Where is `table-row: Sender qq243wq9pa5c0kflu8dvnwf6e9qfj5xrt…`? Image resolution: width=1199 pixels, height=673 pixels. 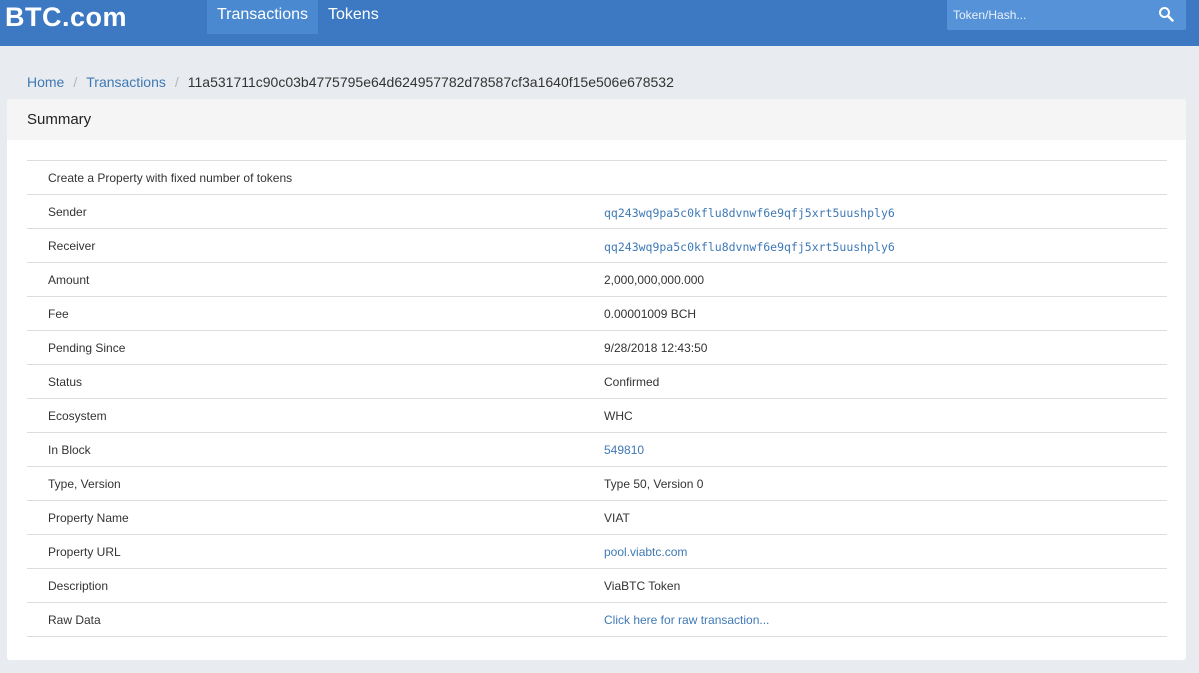
table-row: Sender qq243wq9pa5c0kflu8dvnwf6e9qfj5xrt… is located at coordinates (597, 212).